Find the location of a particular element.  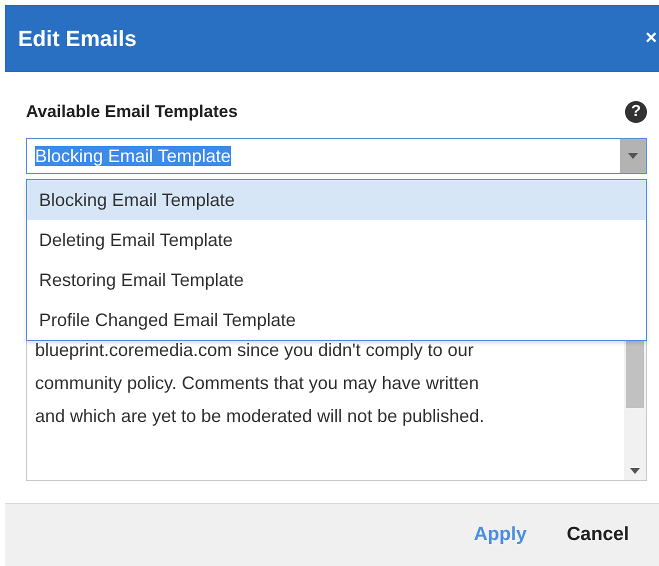

combobox-value: Blocking Email Template is located at coordinates (133, 156).